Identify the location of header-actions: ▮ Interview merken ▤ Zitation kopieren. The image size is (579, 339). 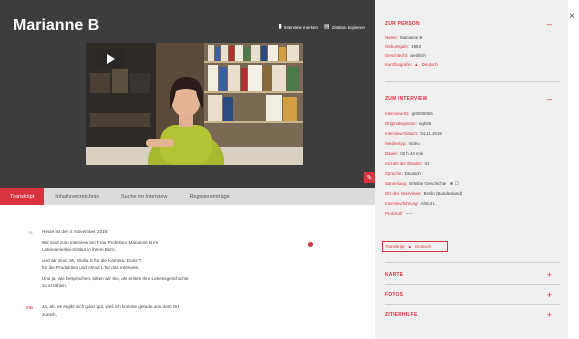
(321, 27).